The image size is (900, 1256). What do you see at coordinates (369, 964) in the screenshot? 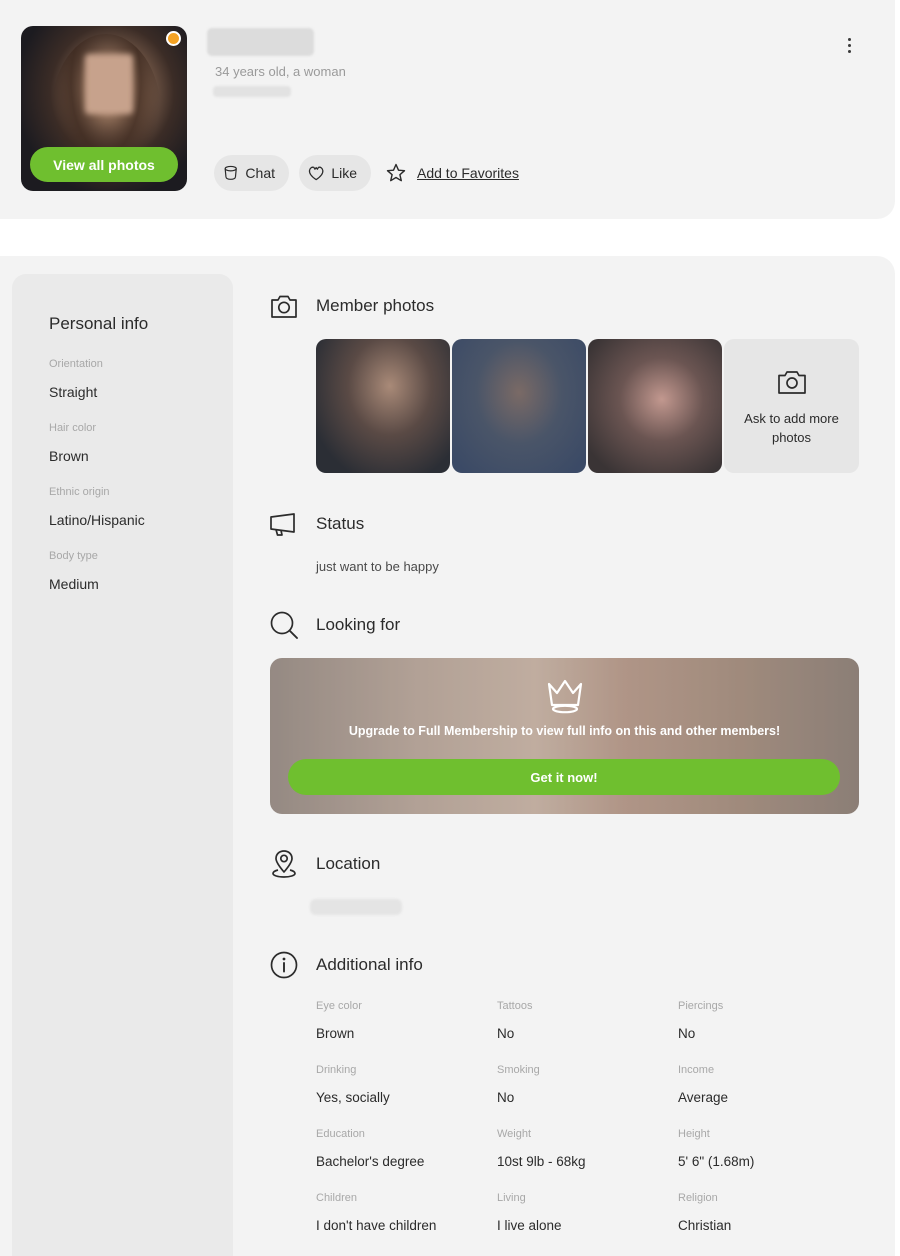
I see `additional-info-title: Additional info` at bounding box center [369, 964].